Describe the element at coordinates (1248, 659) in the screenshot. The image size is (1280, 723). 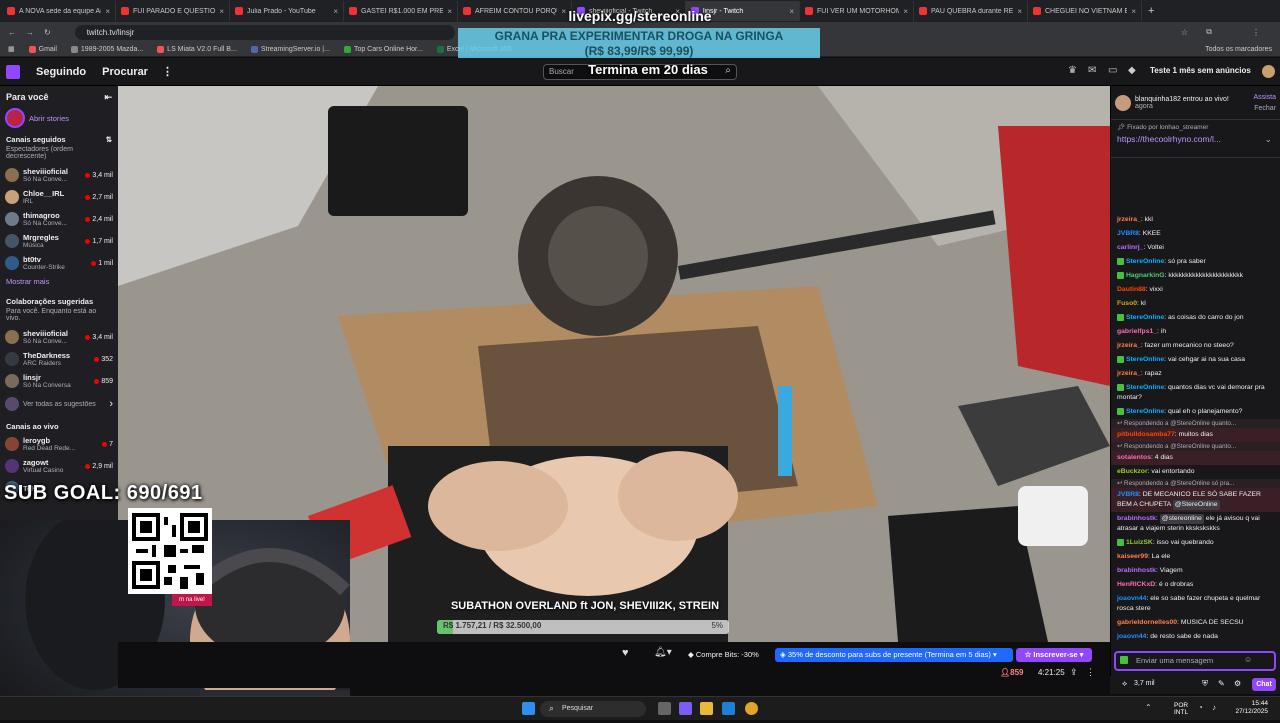
I see `emote-icon: ☺` at that location.